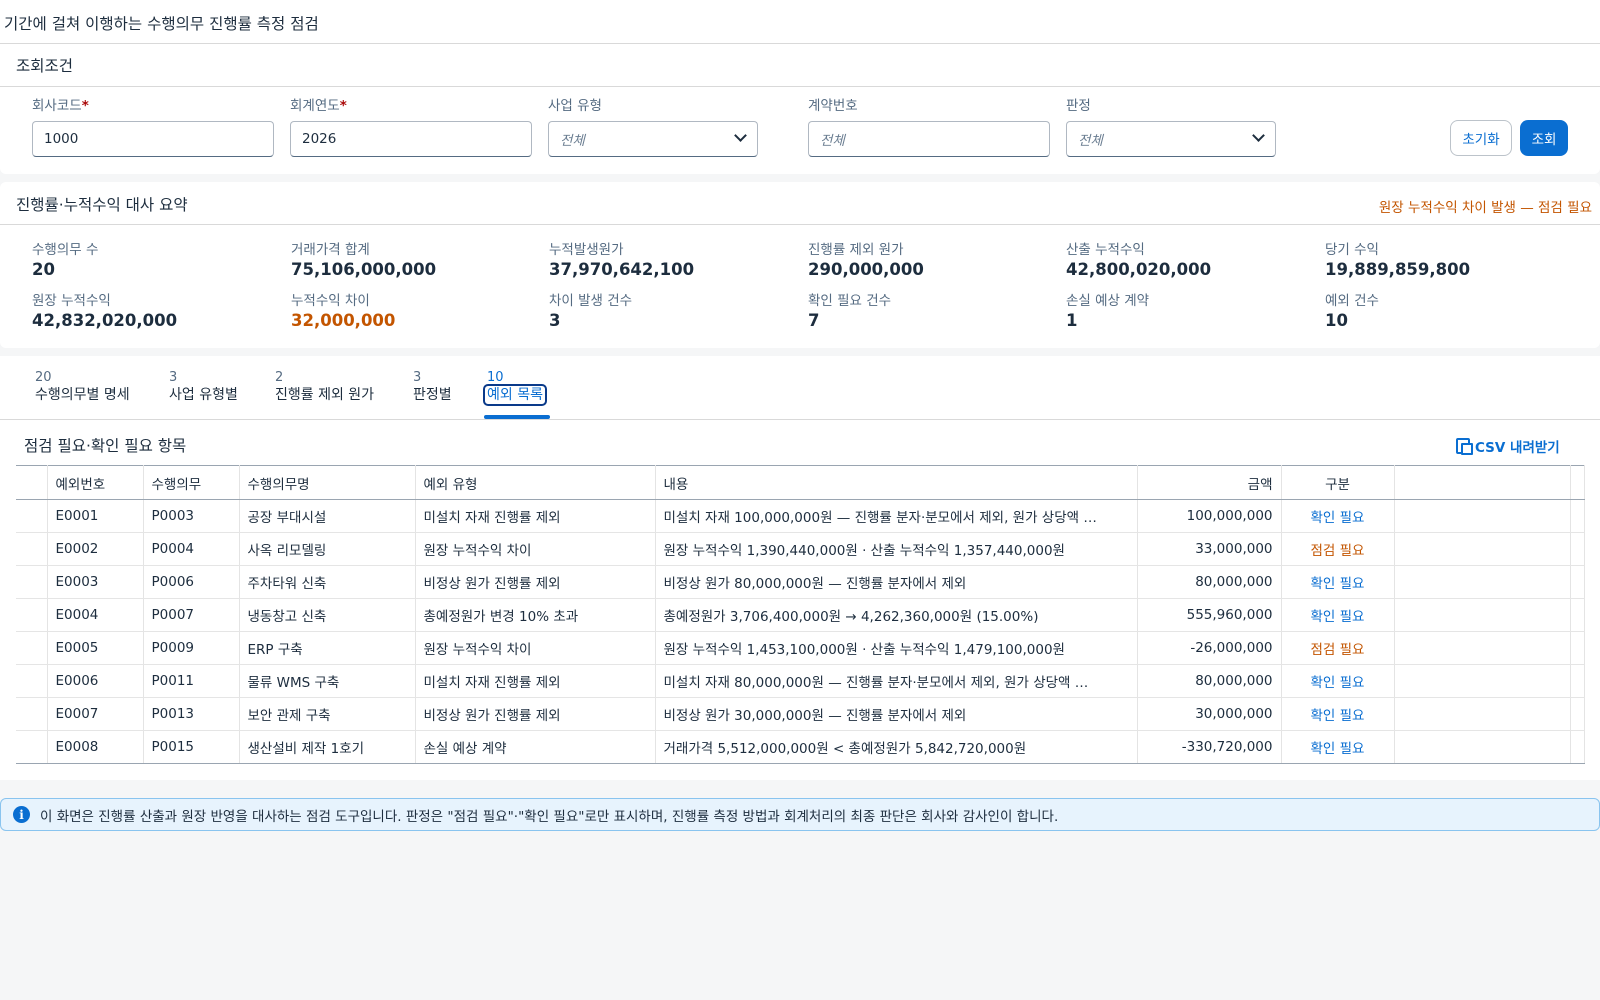  Describe the element at coordinates (896, 714) in the screenshot. I see `cell-desc: 비정상 원가 30,000,000원 — 진행률 분자에서 제외` at that location.